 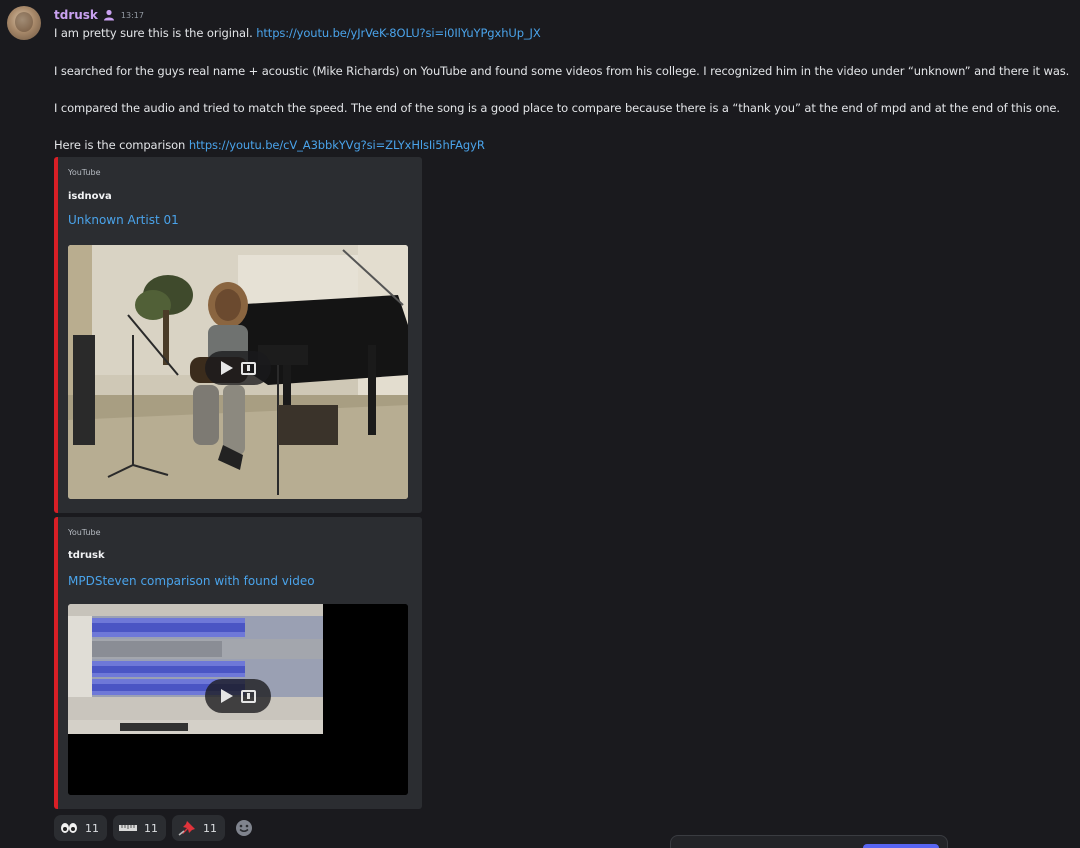 What do you see at coordinates (809, 841) in the screenshot?
I see `floating-toolbar` at bounding box center [809, 841].